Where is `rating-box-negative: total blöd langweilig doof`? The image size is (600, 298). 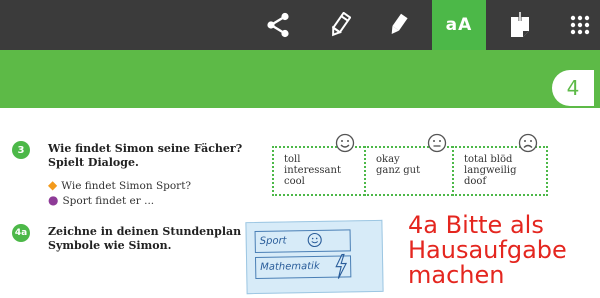
rating-box-negative: total blöd langweilig doof is located at coordinates (500, 171).